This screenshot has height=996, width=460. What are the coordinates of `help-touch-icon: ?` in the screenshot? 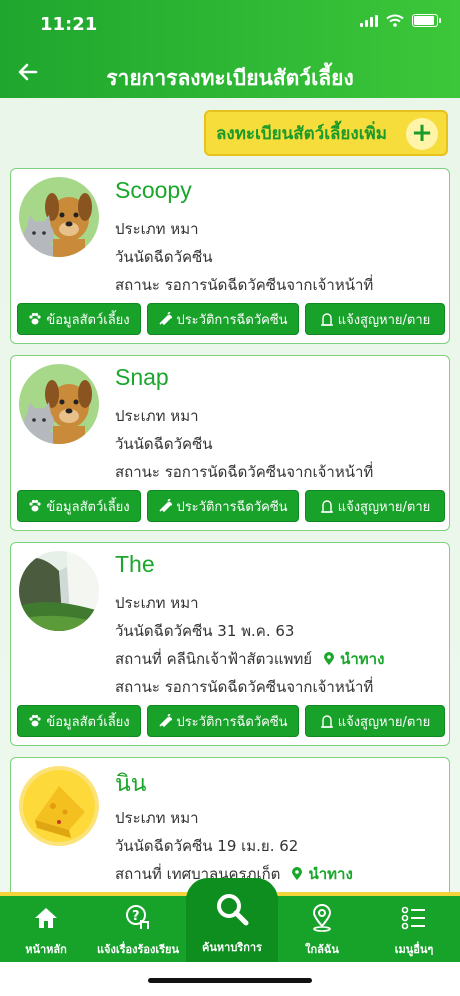 It's located at (137, 917).